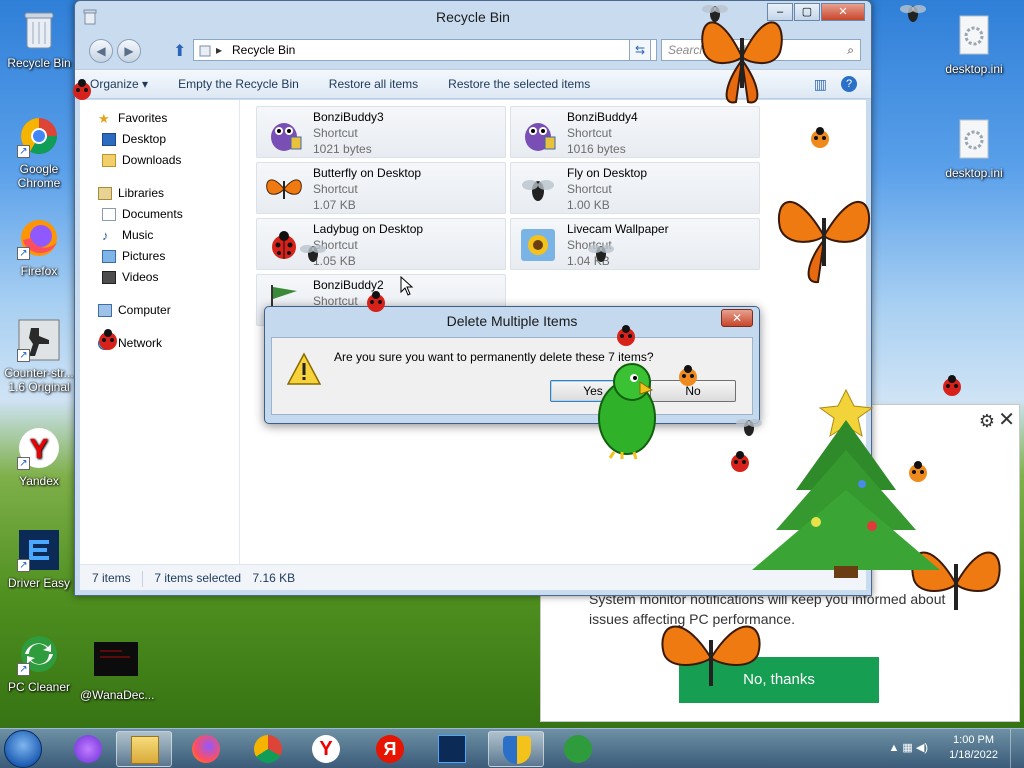  I want to click on folder-icon, so click(145, 750).